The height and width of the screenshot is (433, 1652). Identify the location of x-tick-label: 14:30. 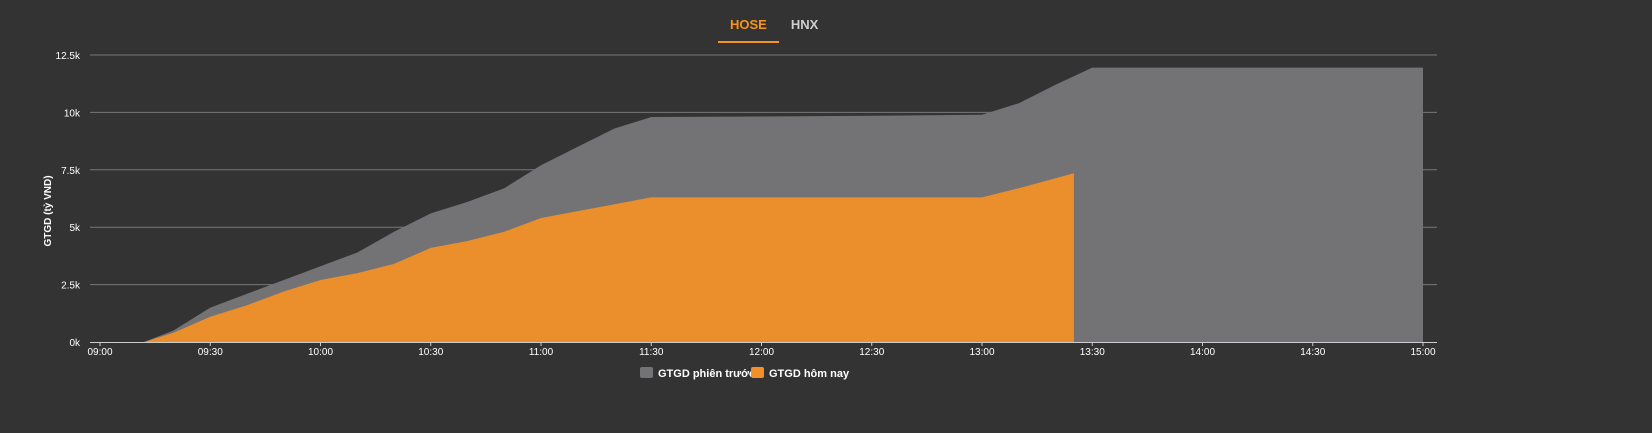
(1312, 352).